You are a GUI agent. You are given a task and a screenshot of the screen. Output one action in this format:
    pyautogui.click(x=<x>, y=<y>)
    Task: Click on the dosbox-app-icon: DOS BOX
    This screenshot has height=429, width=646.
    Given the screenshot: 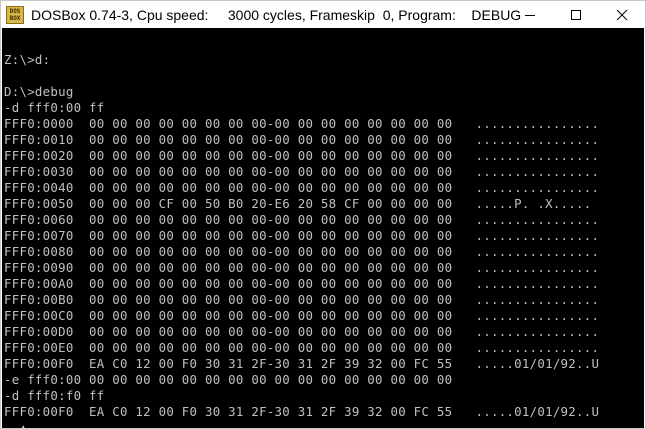 What is the action you would take?
    pyautogui.click(x=15, y=14)
    